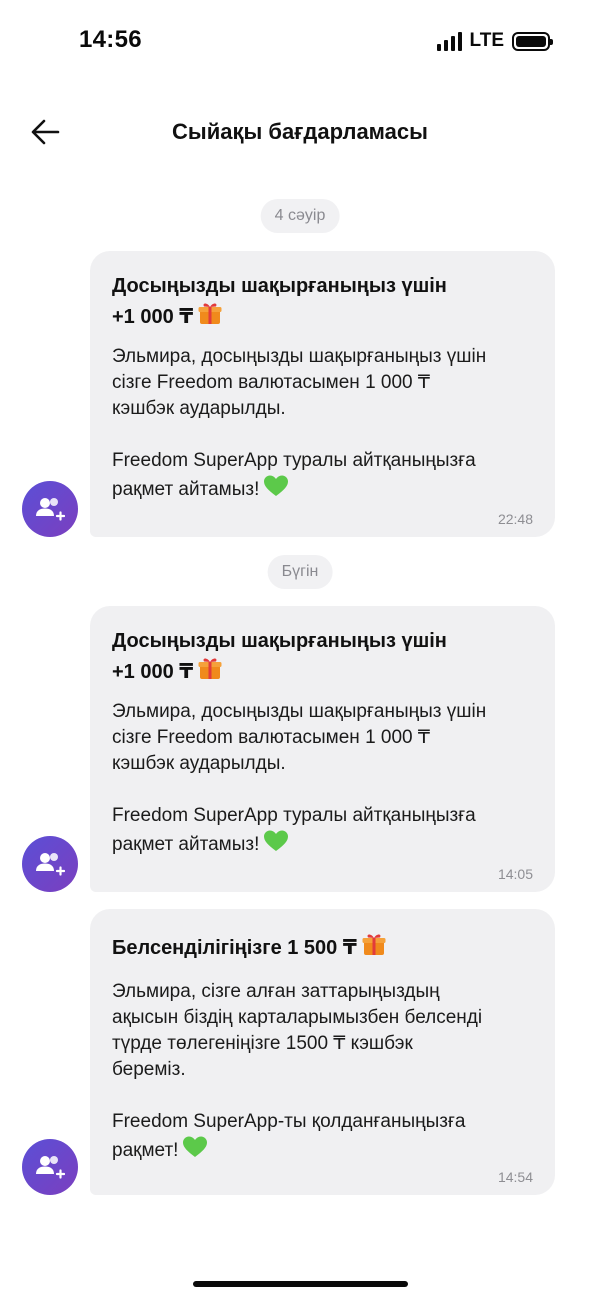 This screenshot has height=1300, width=600. I want to click on page-title: Сыйақы бағдарламасы, so click(300, 131).